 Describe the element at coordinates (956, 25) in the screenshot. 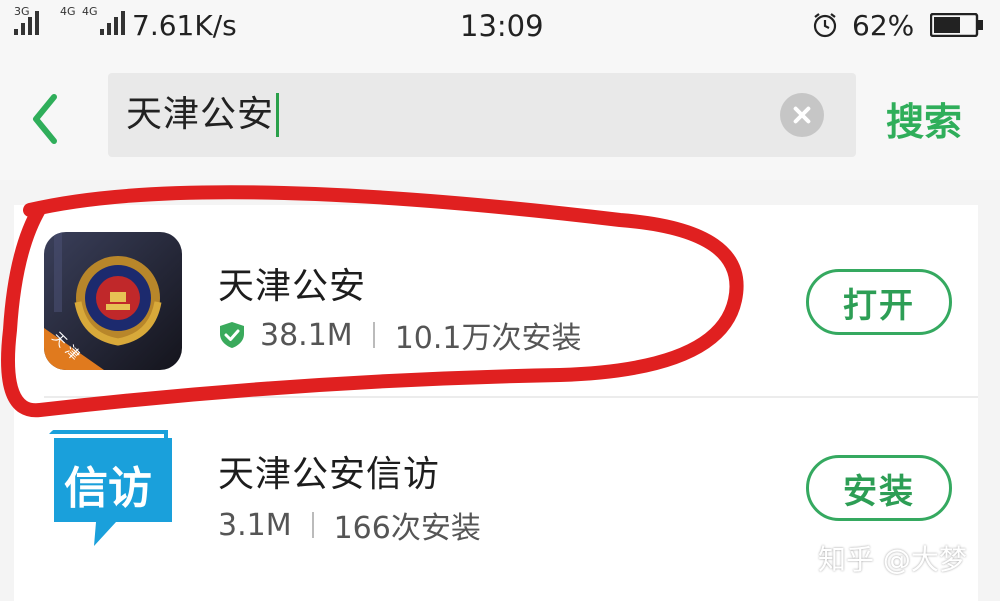

I see `battery-icon` at that location.